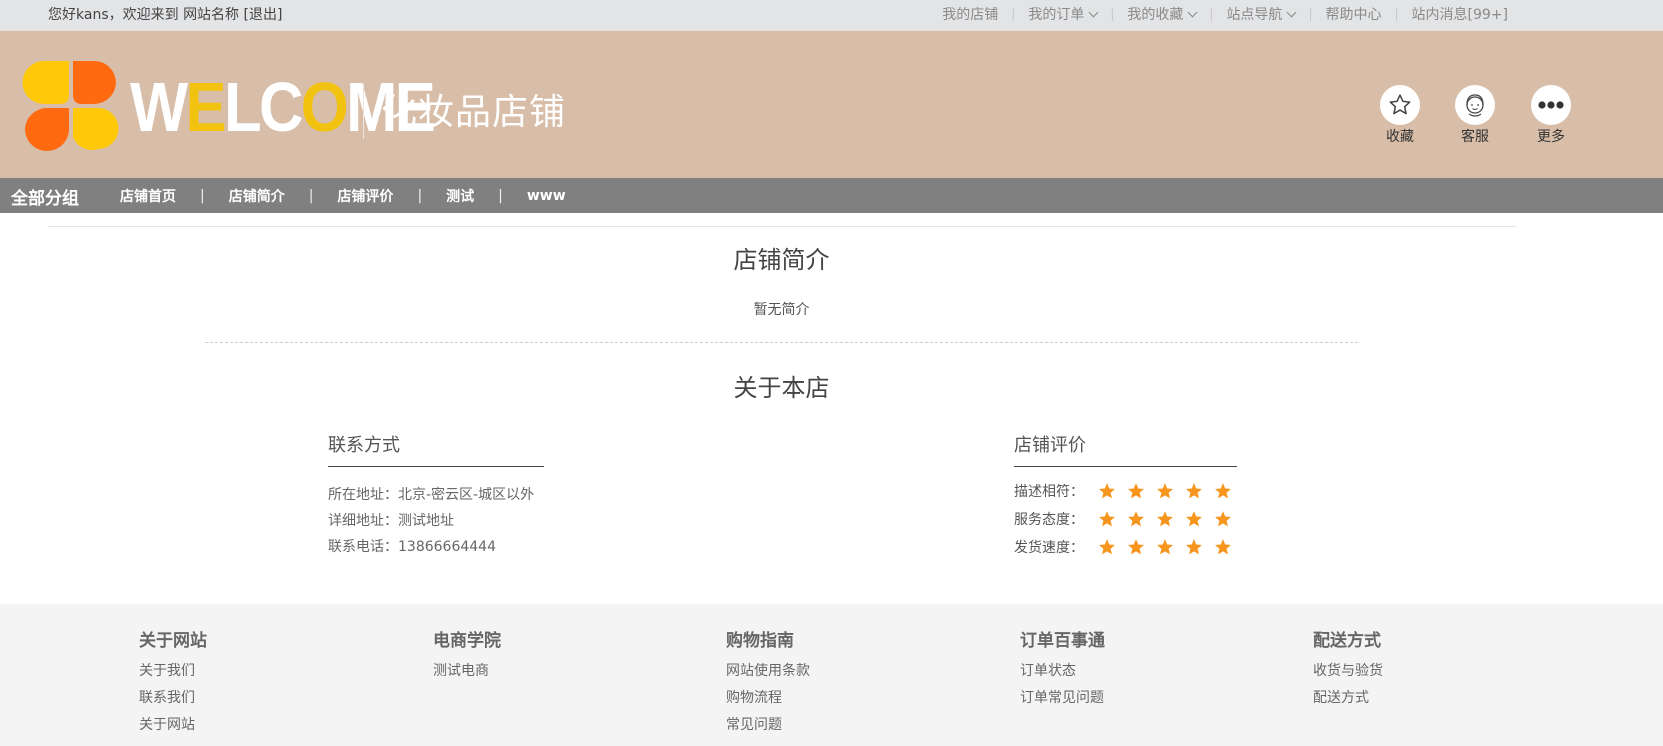 This screenshot has width=1663, height=746. What do you see at coordinates (173, 728) in the screenshot?
I see `footer-link: 关于网站` at bounding box center [173, 728].